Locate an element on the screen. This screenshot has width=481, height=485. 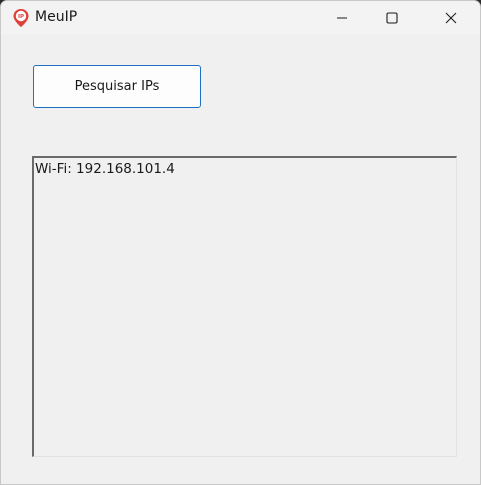
location-pin-ip-icon: IP is located at coordinates (21, 18).